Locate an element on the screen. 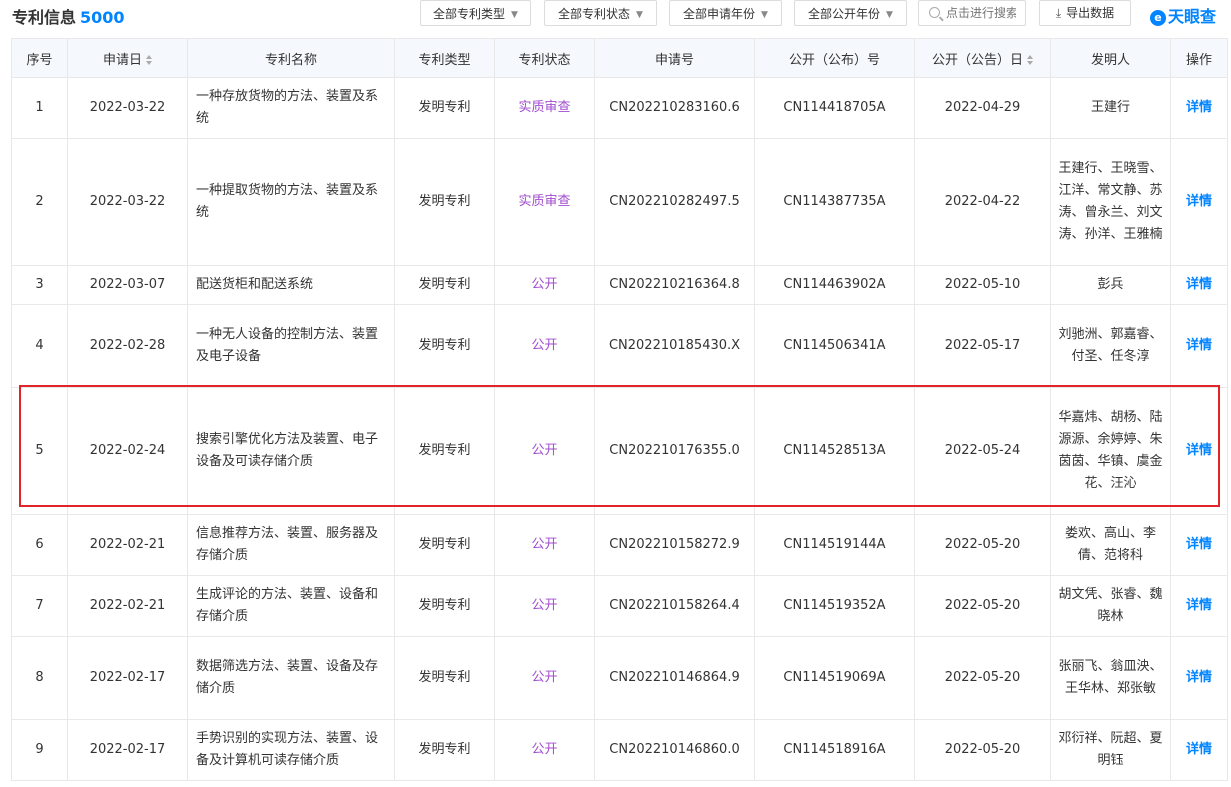 Image resolution: width=1231 pixels, height=787 pixels. cell-publication-date: 2022-04-22 is located at coordinates (982, 202).